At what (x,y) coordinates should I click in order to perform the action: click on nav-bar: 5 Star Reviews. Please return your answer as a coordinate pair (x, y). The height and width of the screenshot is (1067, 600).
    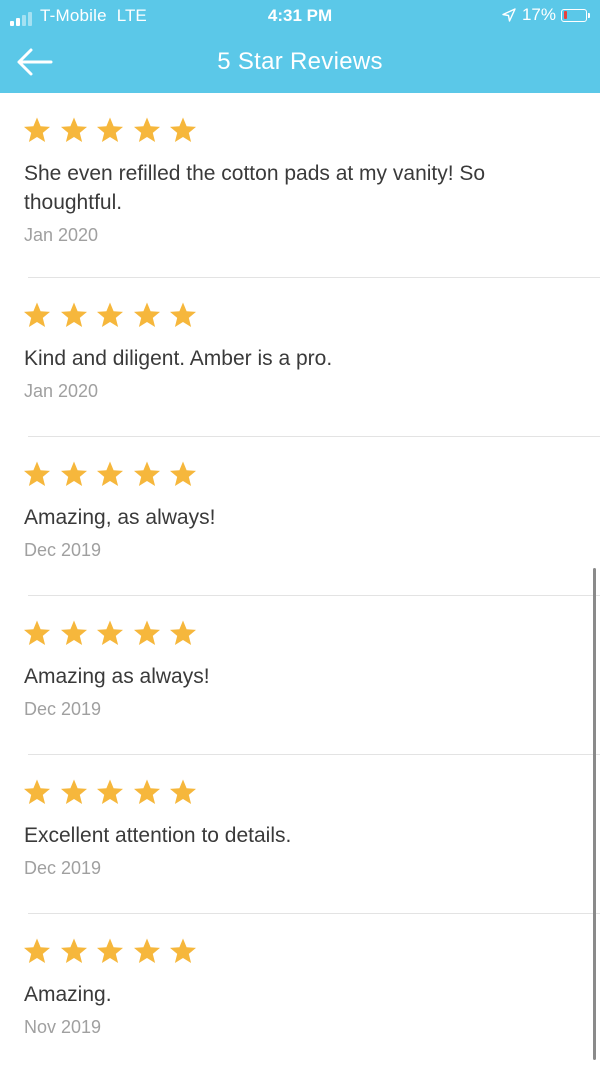
    Looking at the image, I should click on (300, 62).